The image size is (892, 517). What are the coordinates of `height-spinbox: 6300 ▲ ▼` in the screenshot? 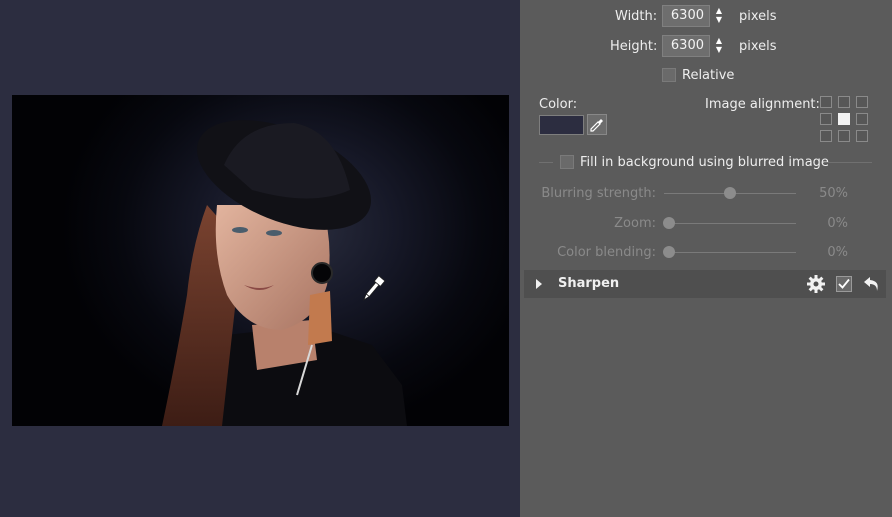 It's located at (694, 46).